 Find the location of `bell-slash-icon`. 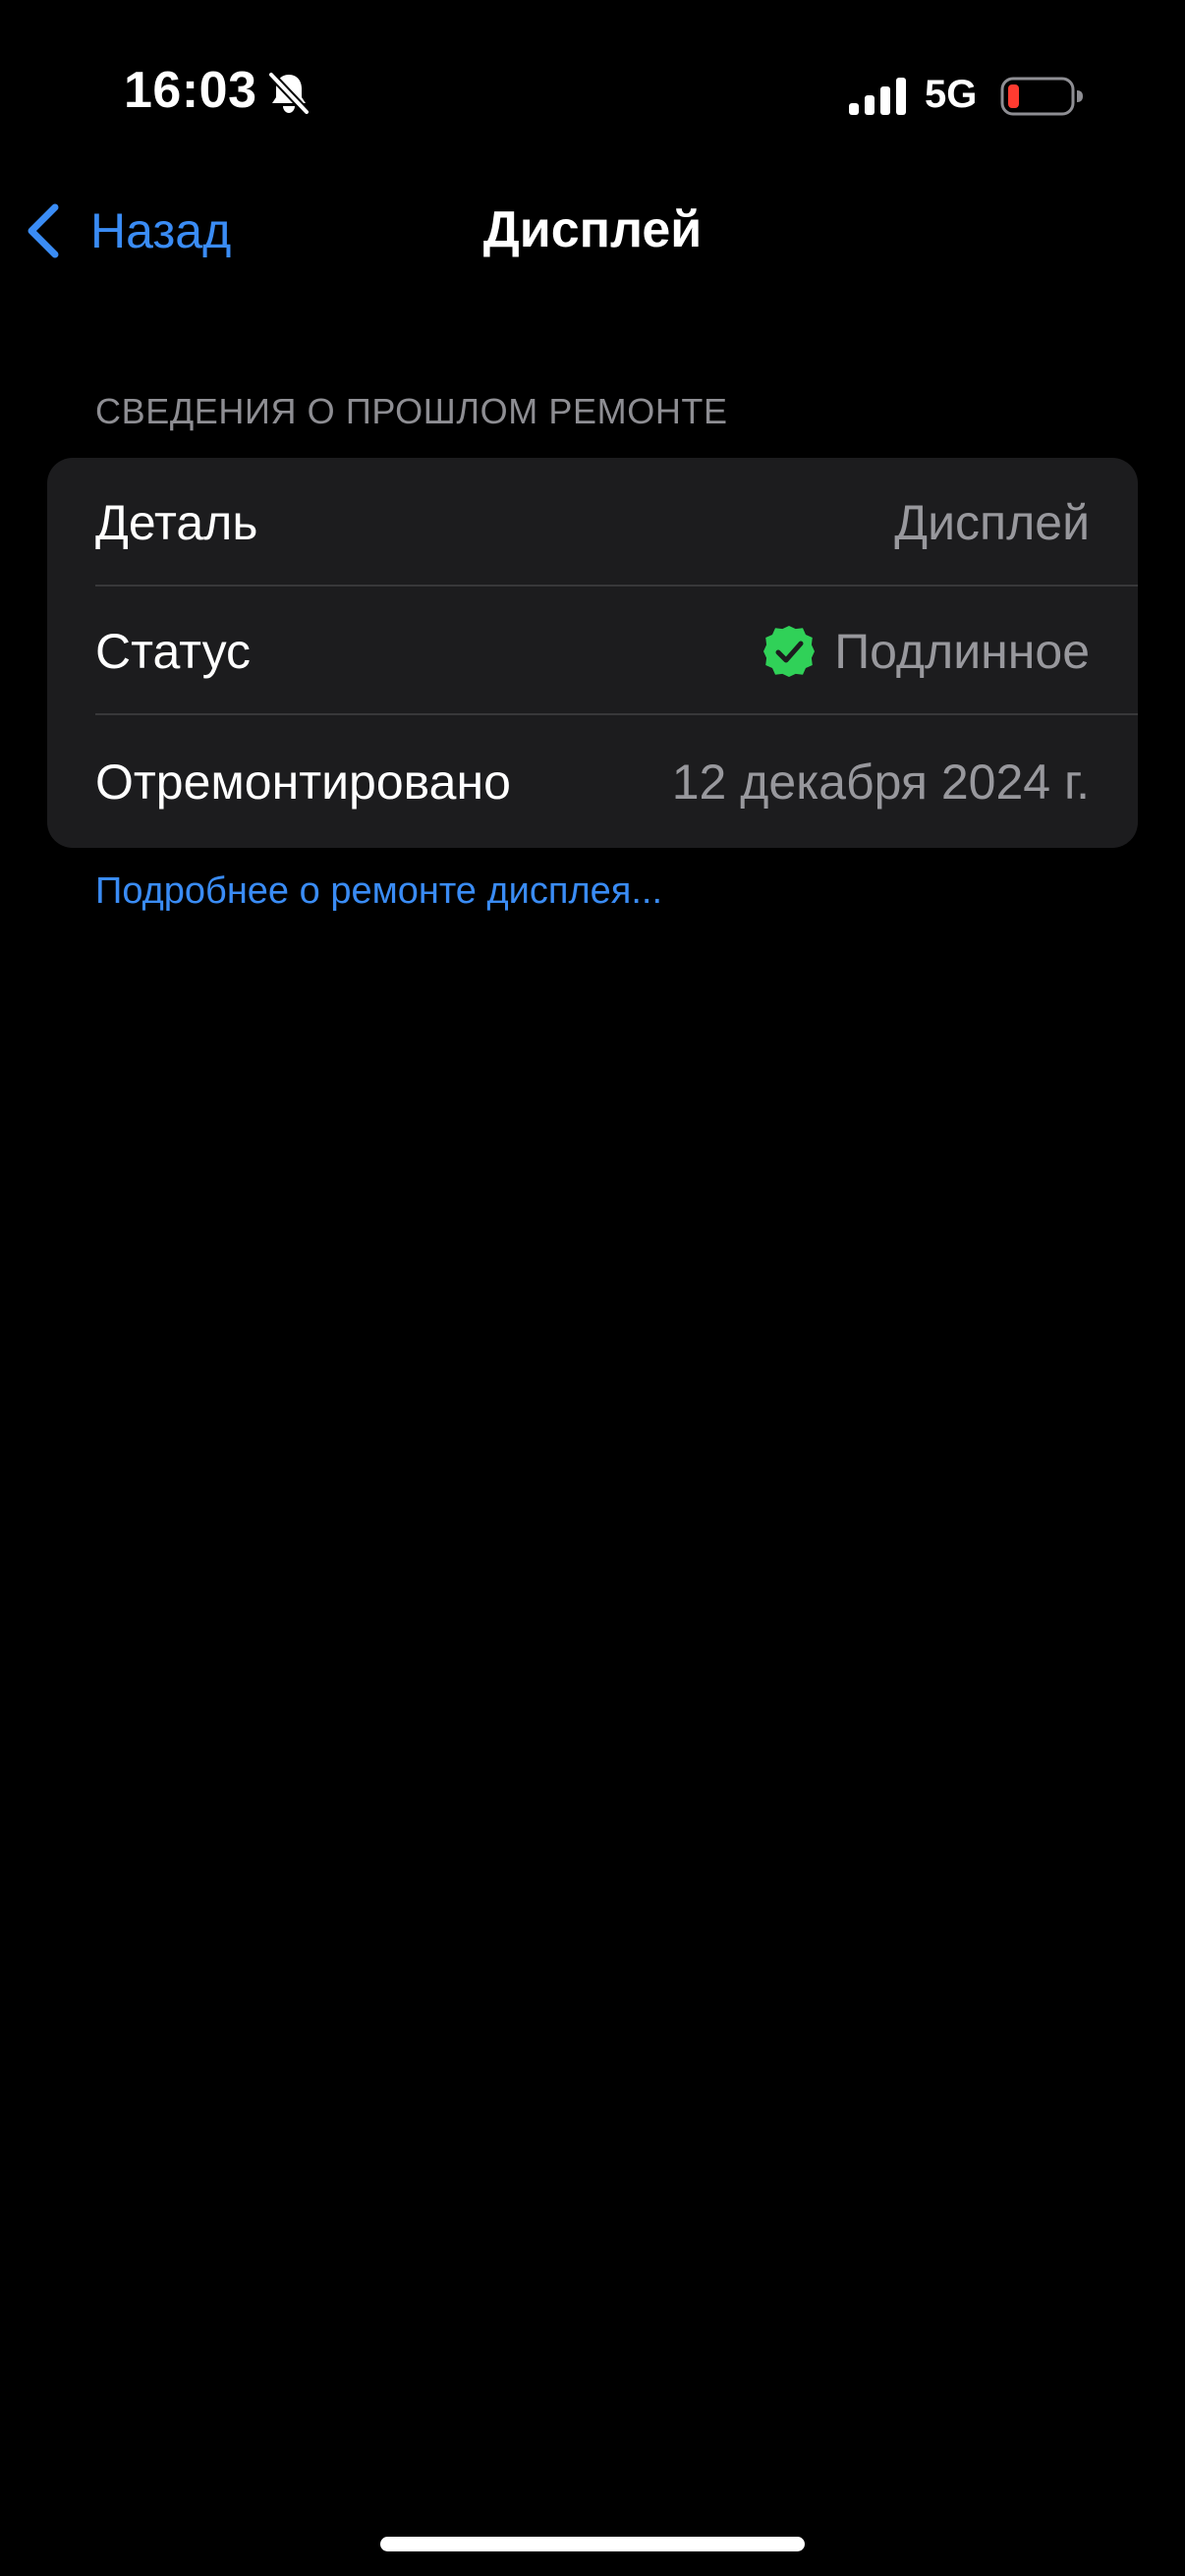

bell-slash-icon is located at coordinates (288, 93).